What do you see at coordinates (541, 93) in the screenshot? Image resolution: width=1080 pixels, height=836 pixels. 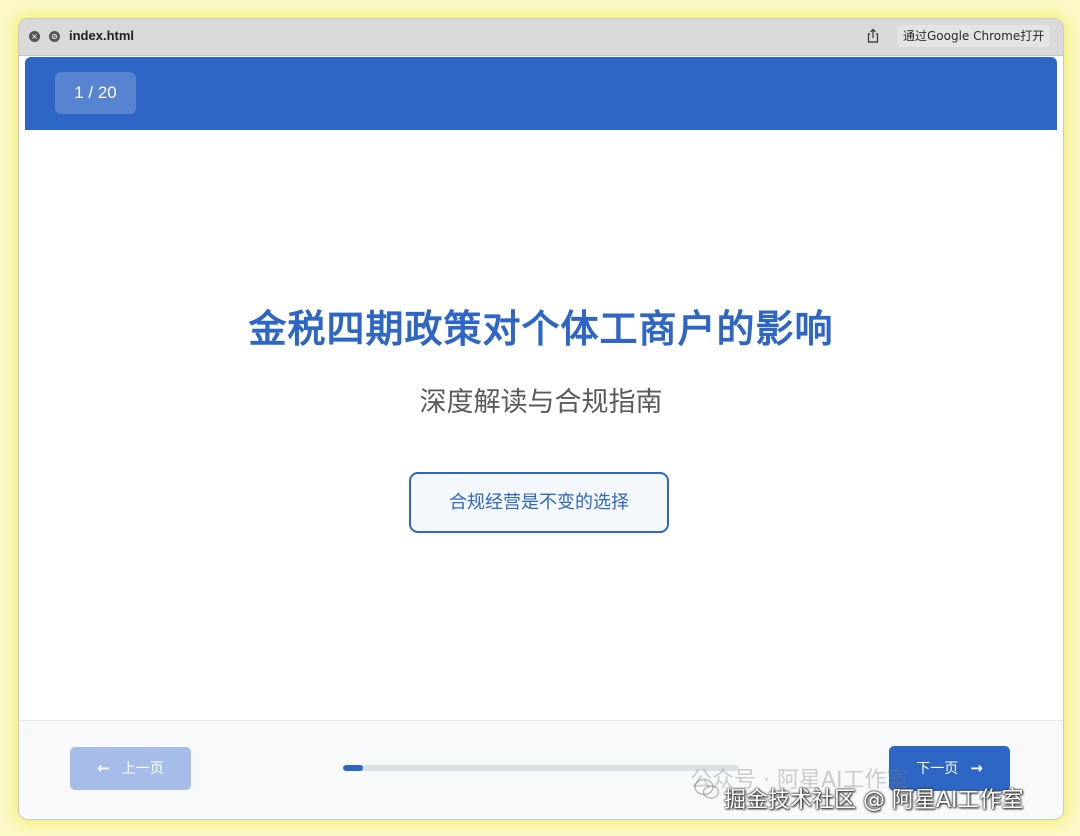 I see `presentation-header: 1 / 20` at bounding box center [541, 93].